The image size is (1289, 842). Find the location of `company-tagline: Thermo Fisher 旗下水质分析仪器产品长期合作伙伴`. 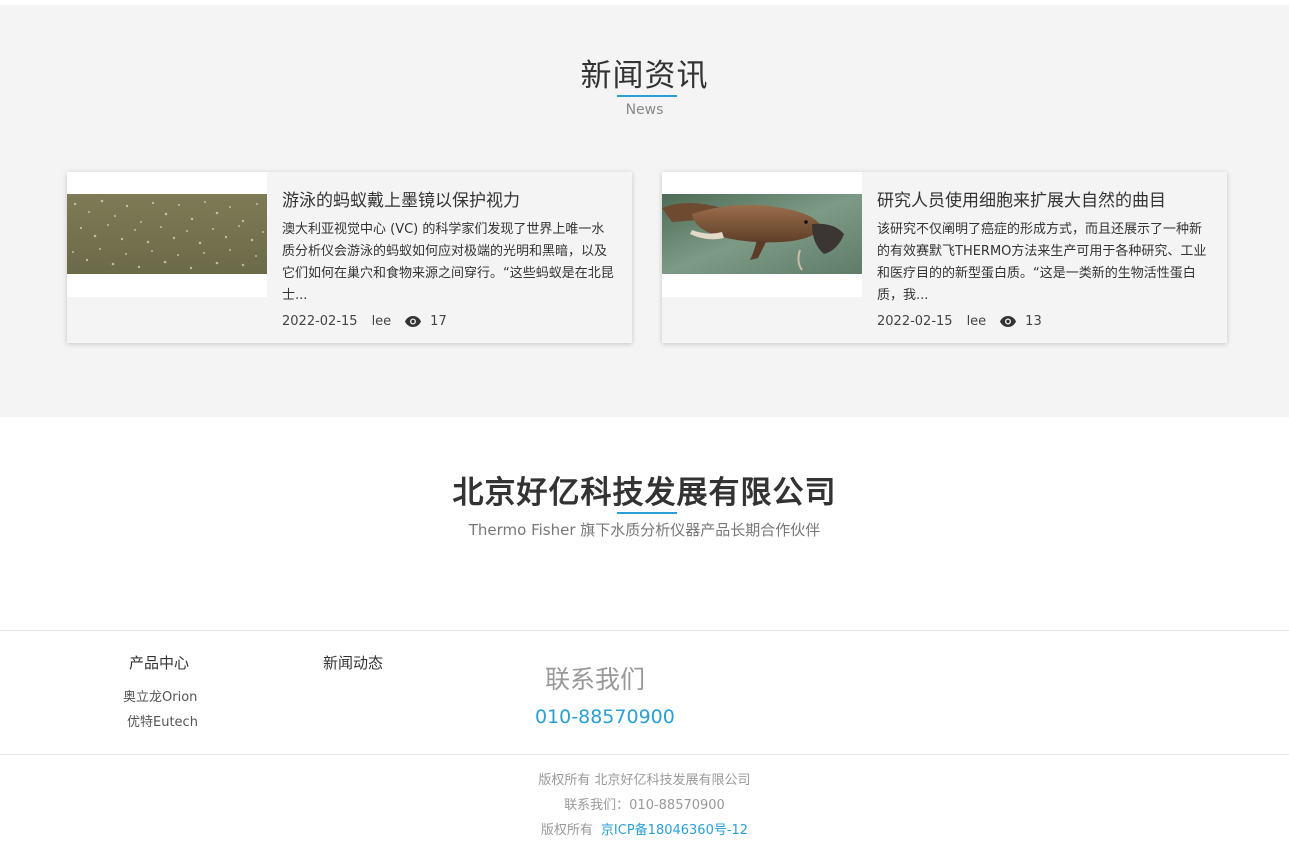

company-tagline: Thermo Fisher 旗下水质分析仪器产品长期合作伙伴 is located at coordinates (644, 530).